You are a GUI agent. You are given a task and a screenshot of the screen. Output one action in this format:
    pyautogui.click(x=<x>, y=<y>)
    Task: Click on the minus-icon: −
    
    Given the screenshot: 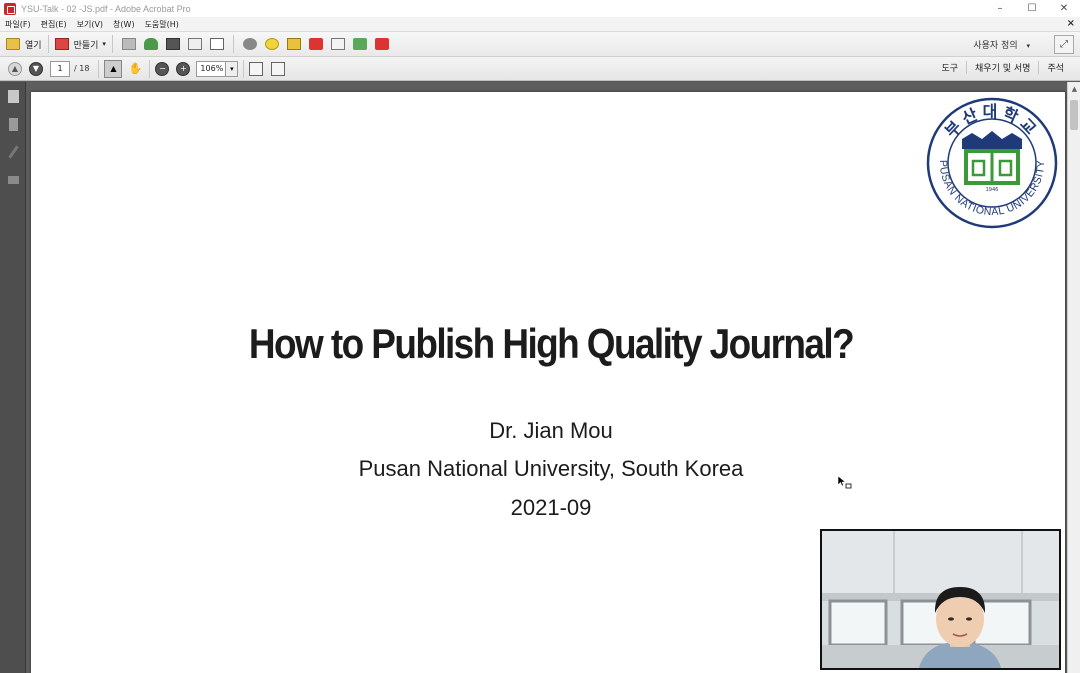 What is the action you would take?
    pyautogui.click(x=162, y=68)
    